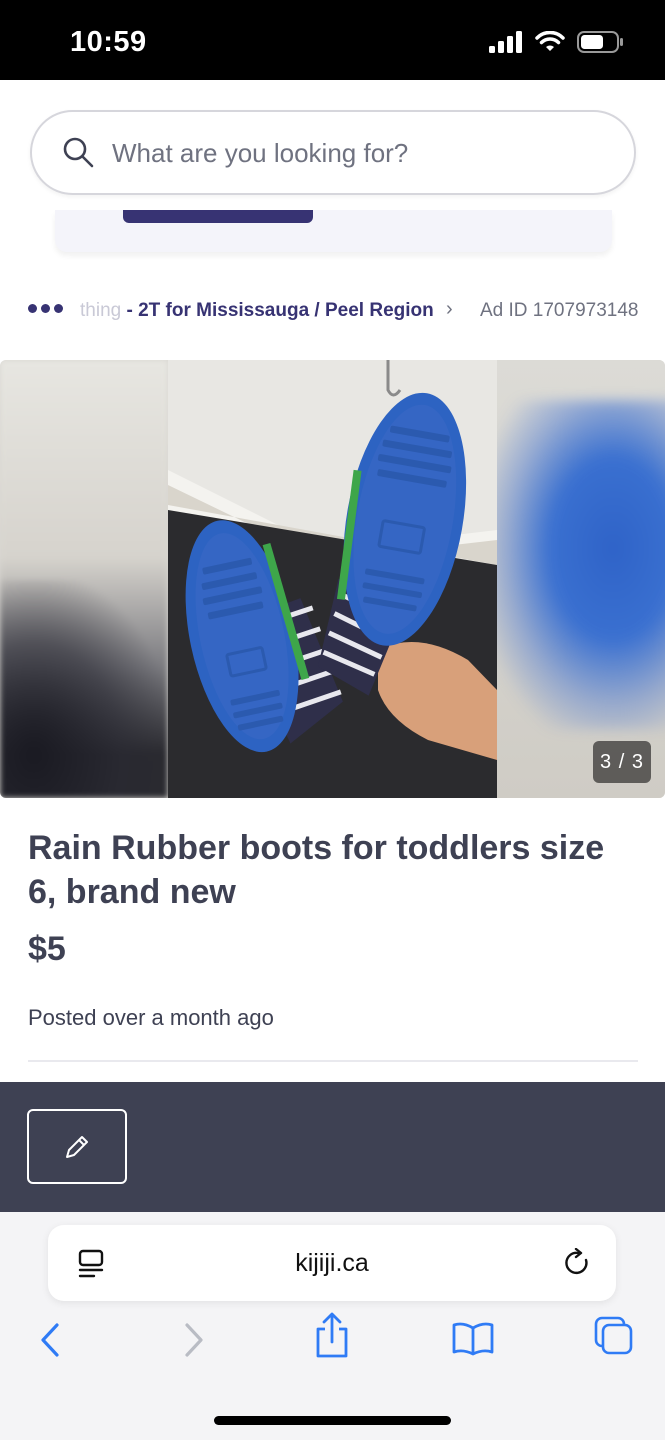 The image size is (665, 1440). I want to click on partial-card-button, so click(218, 216).